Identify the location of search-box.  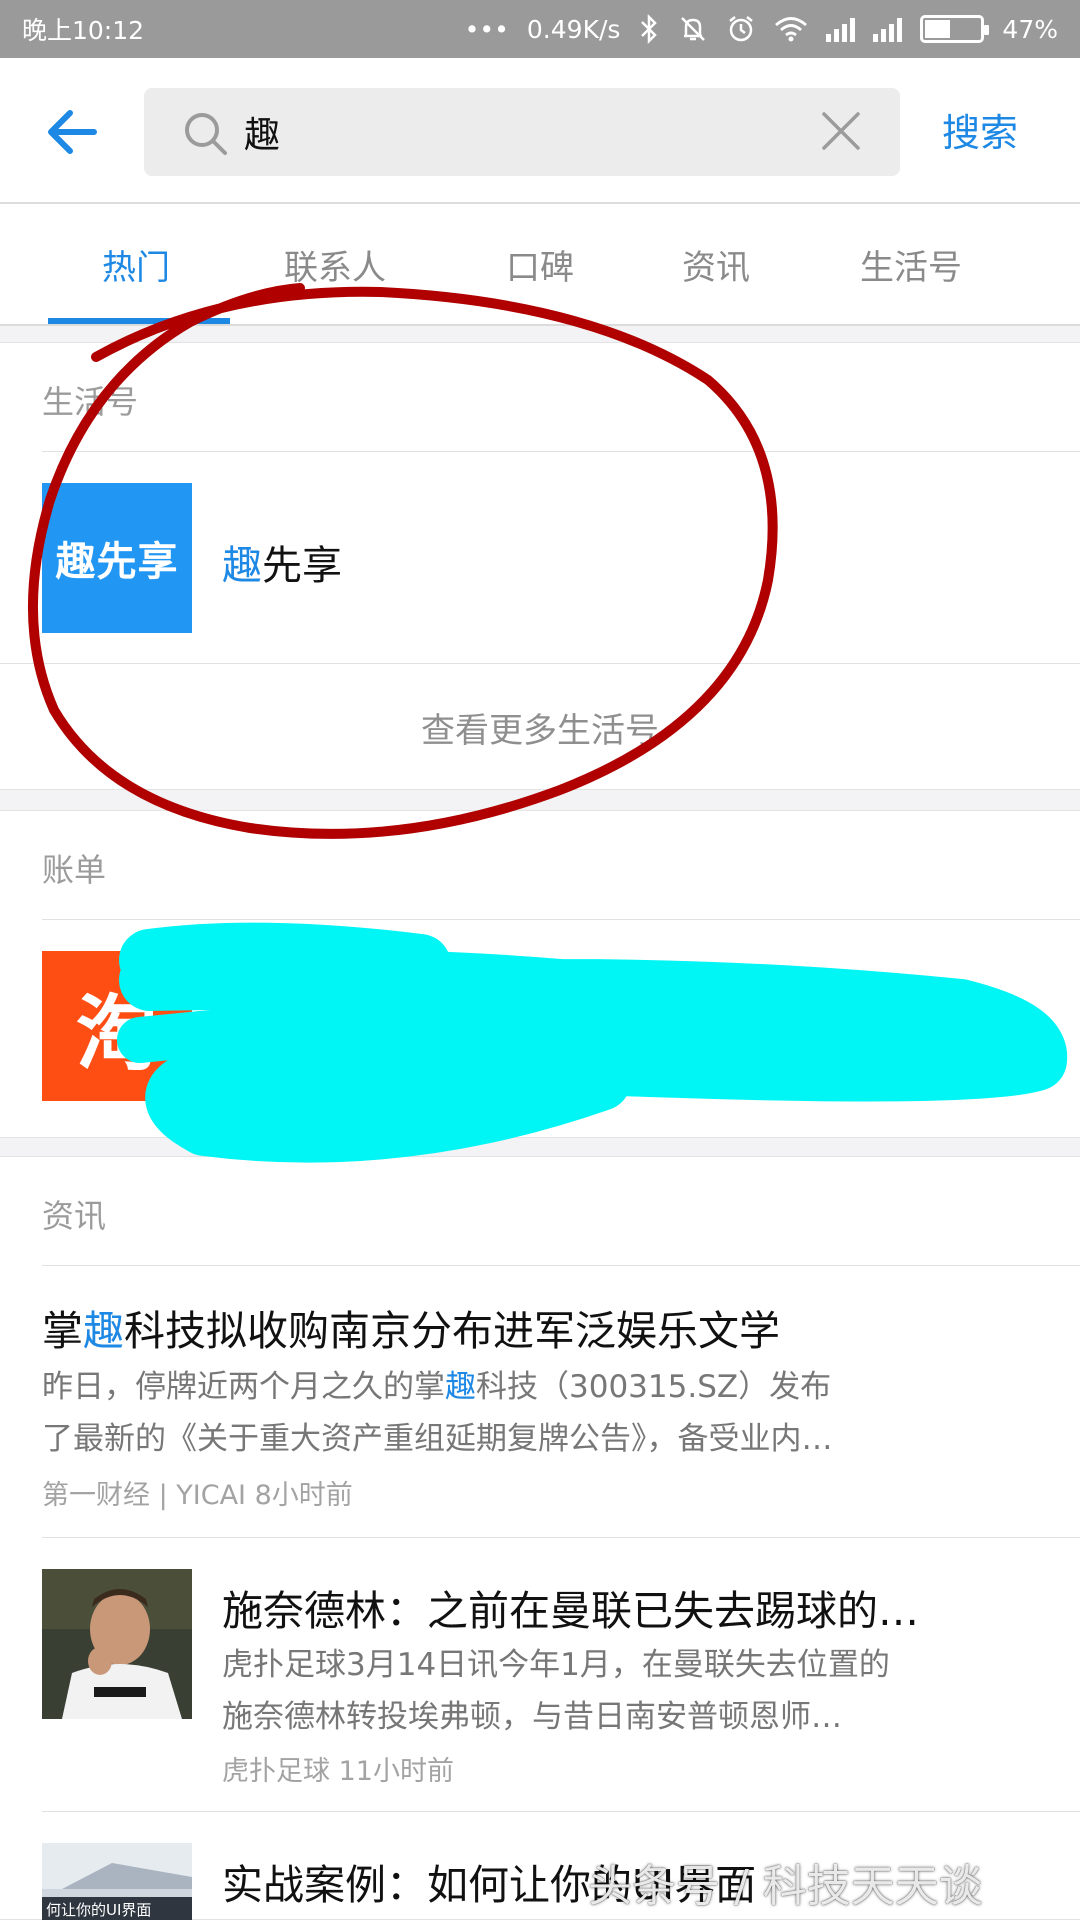
(522, 132).